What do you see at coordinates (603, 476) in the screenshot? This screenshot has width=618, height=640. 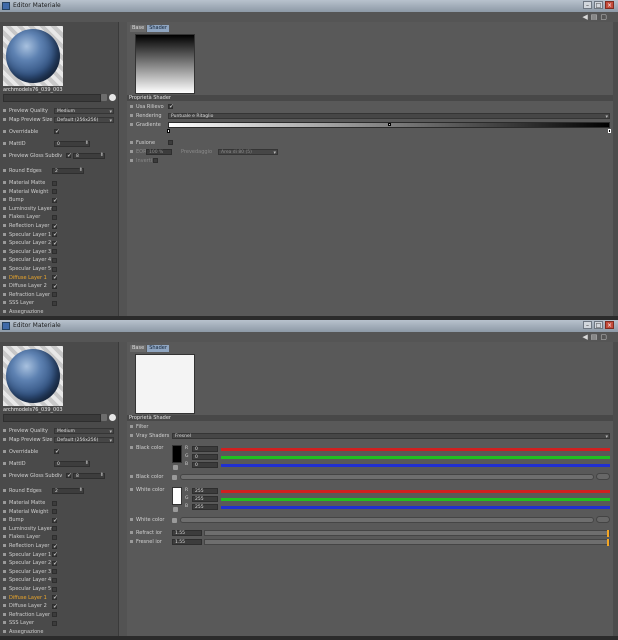 I see `black-color-texture-button` at bounding box center [603, 476].